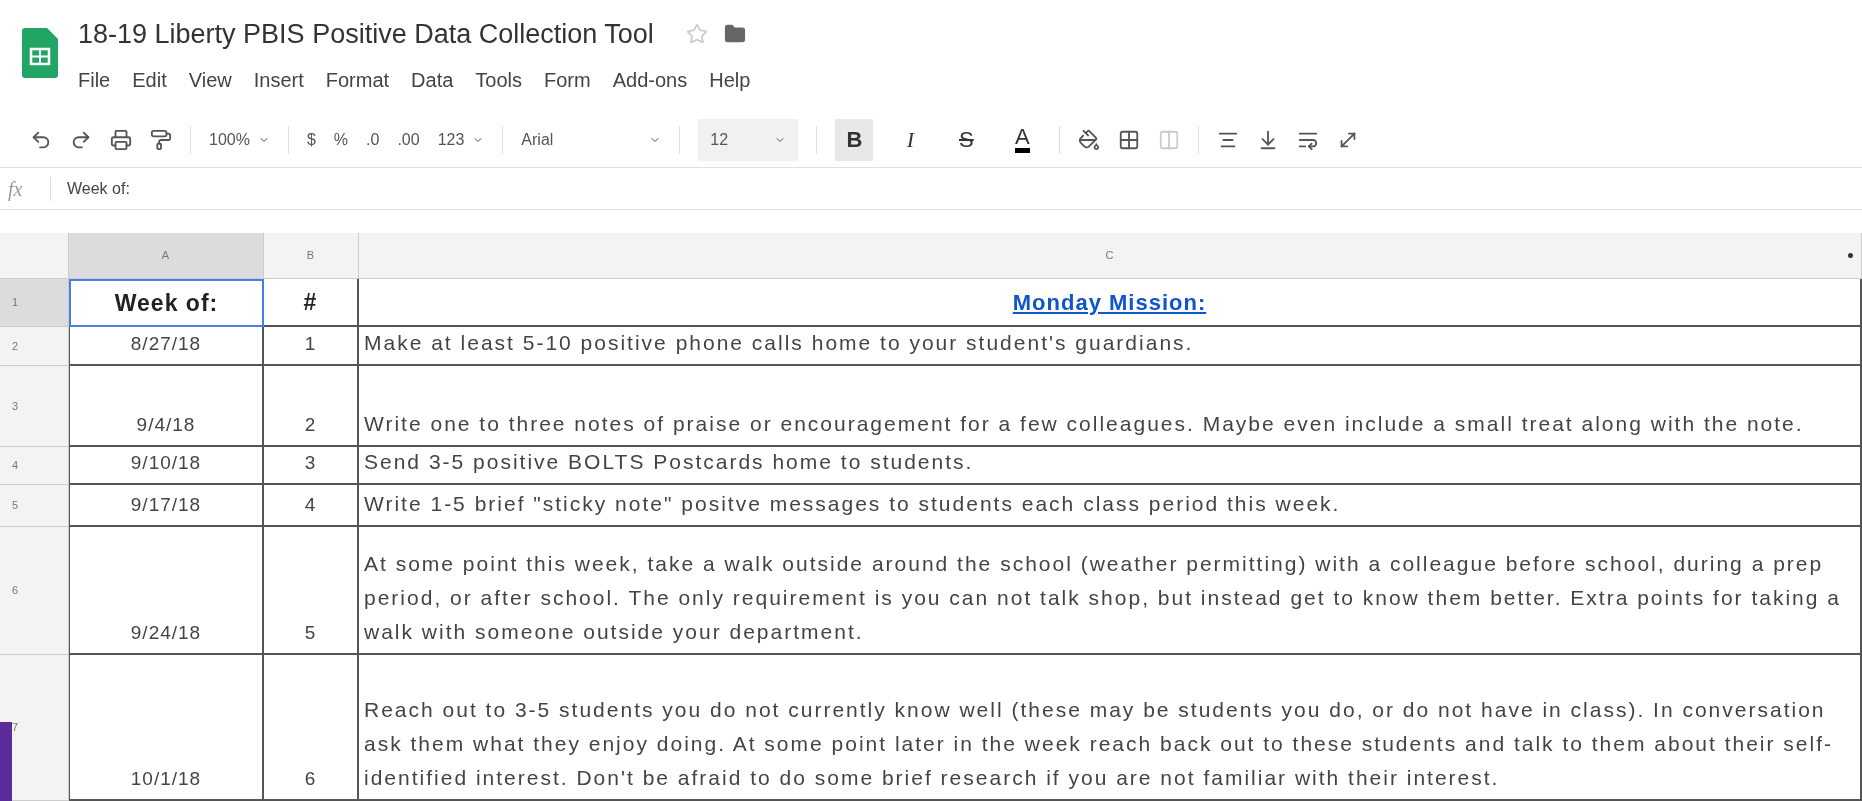  I want to click on table-cell-text: 10/1/18, so click(166, 778).